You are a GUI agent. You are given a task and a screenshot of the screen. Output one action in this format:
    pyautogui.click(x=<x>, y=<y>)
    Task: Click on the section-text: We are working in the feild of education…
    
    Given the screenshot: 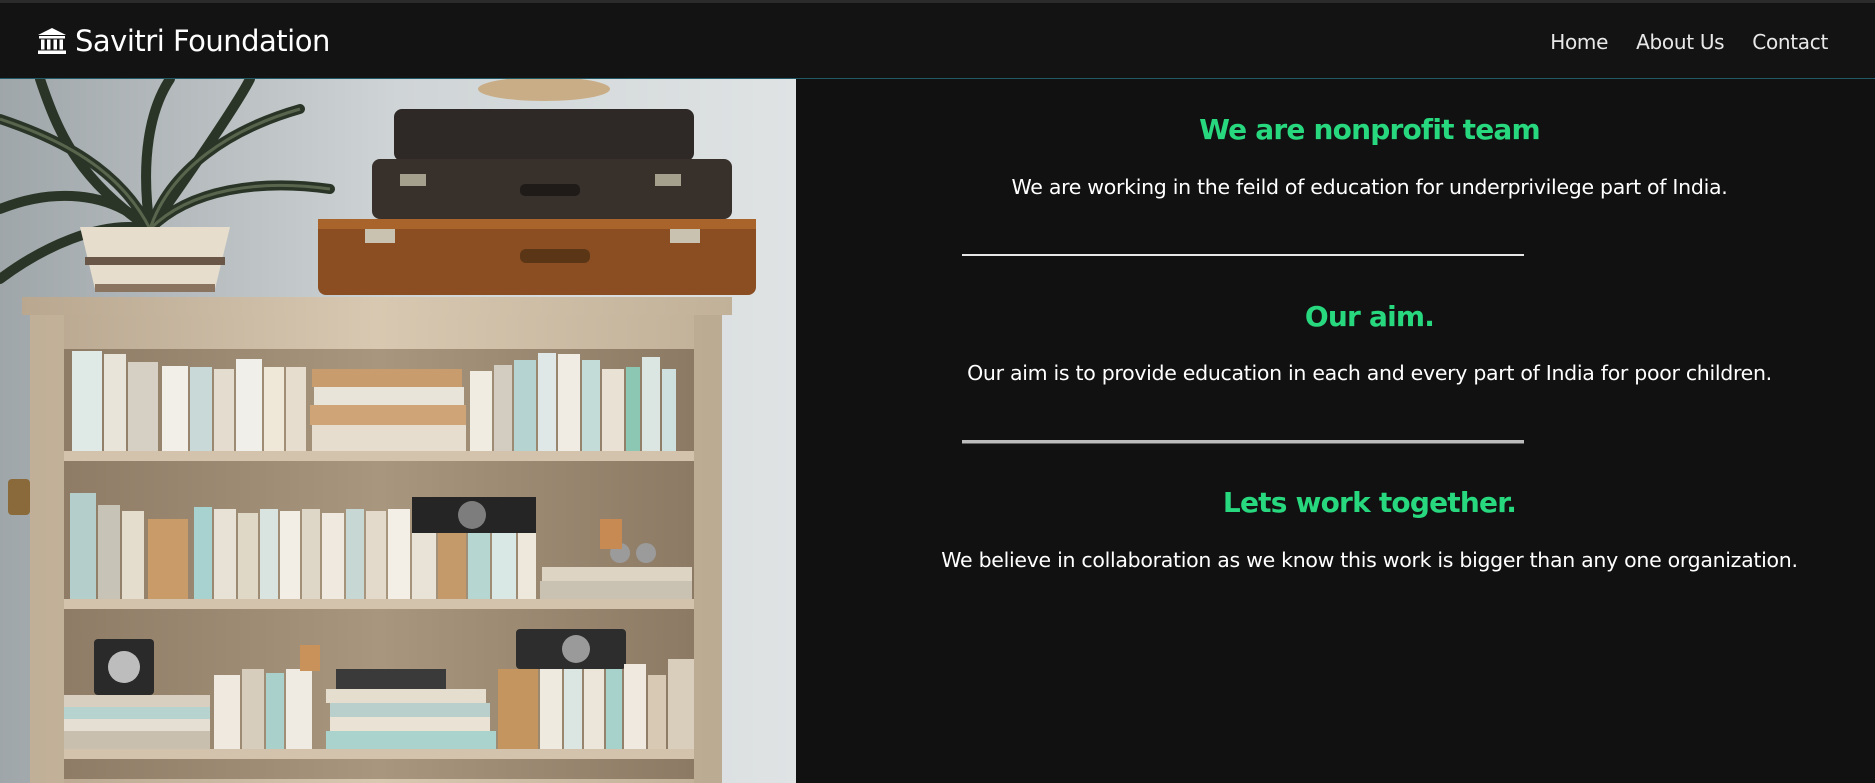 What is the action you would take?
    pyautogui.click(x=1369, y=187)
    